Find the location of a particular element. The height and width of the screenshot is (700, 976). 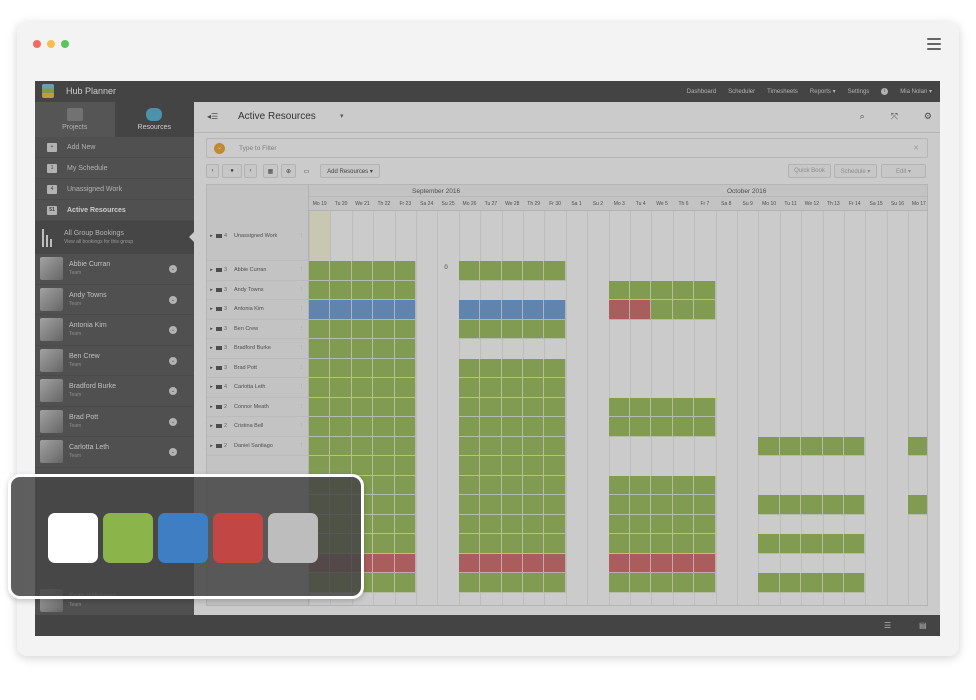

filter-chevron-icon: ⌄ is located at coordinates (219, 148).